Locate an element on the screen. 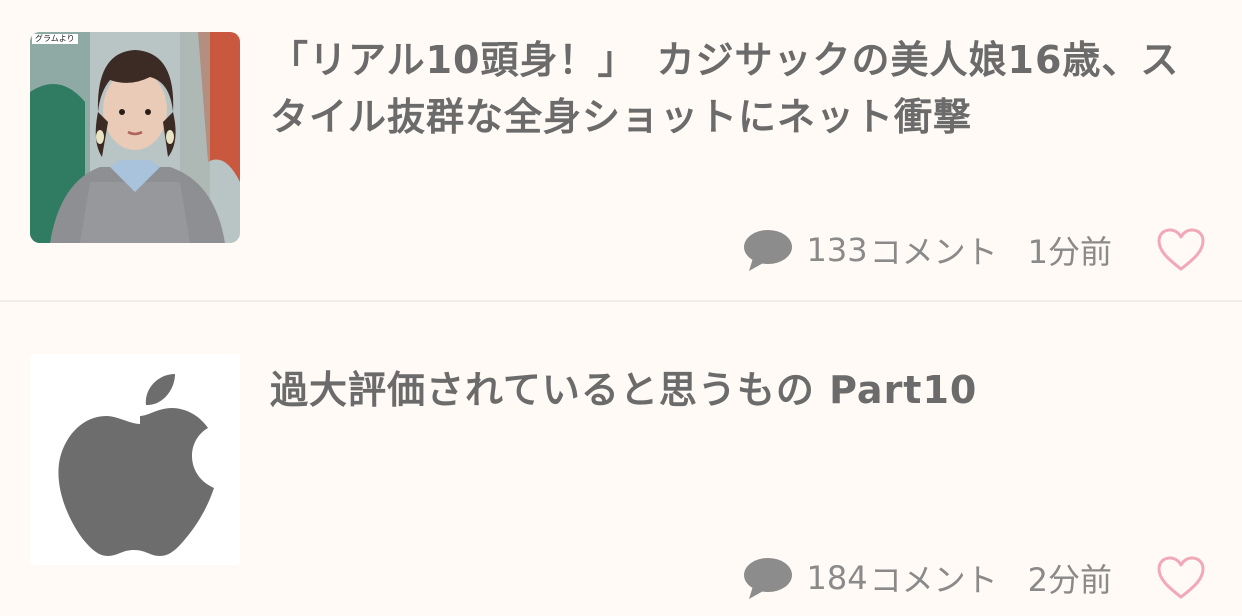 The image size is (1242, 616). topic-thumbnail-logo is located at coordinates (135, 459).